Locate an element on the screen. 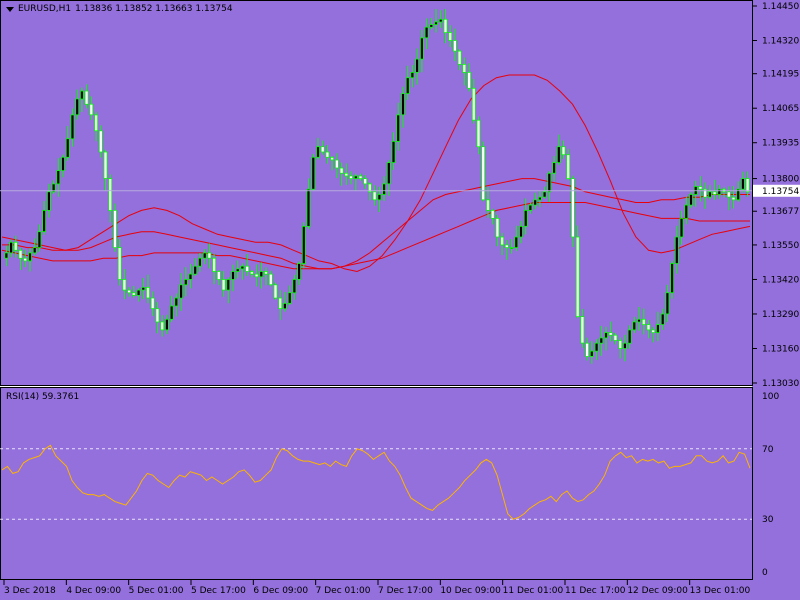 The width and height of the screenshot is (800, 600). time-label: 13 Dec 01:00 is located at coordinates (720, 591).